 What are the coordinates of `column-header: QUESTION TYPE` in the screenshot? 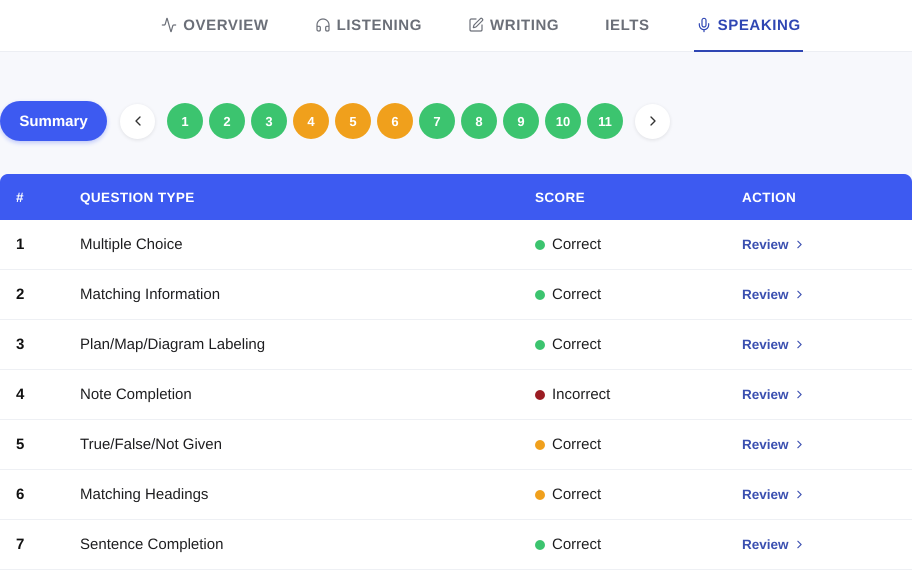 It's located at (138, 197).